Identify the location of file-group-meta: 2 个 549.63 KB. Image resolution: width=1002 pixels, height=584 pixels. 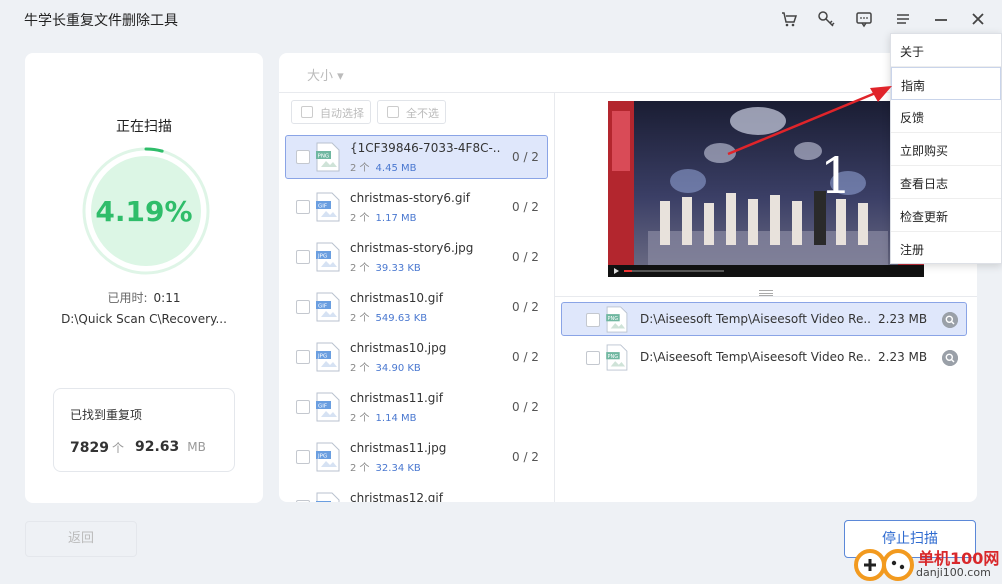
(388, 316).